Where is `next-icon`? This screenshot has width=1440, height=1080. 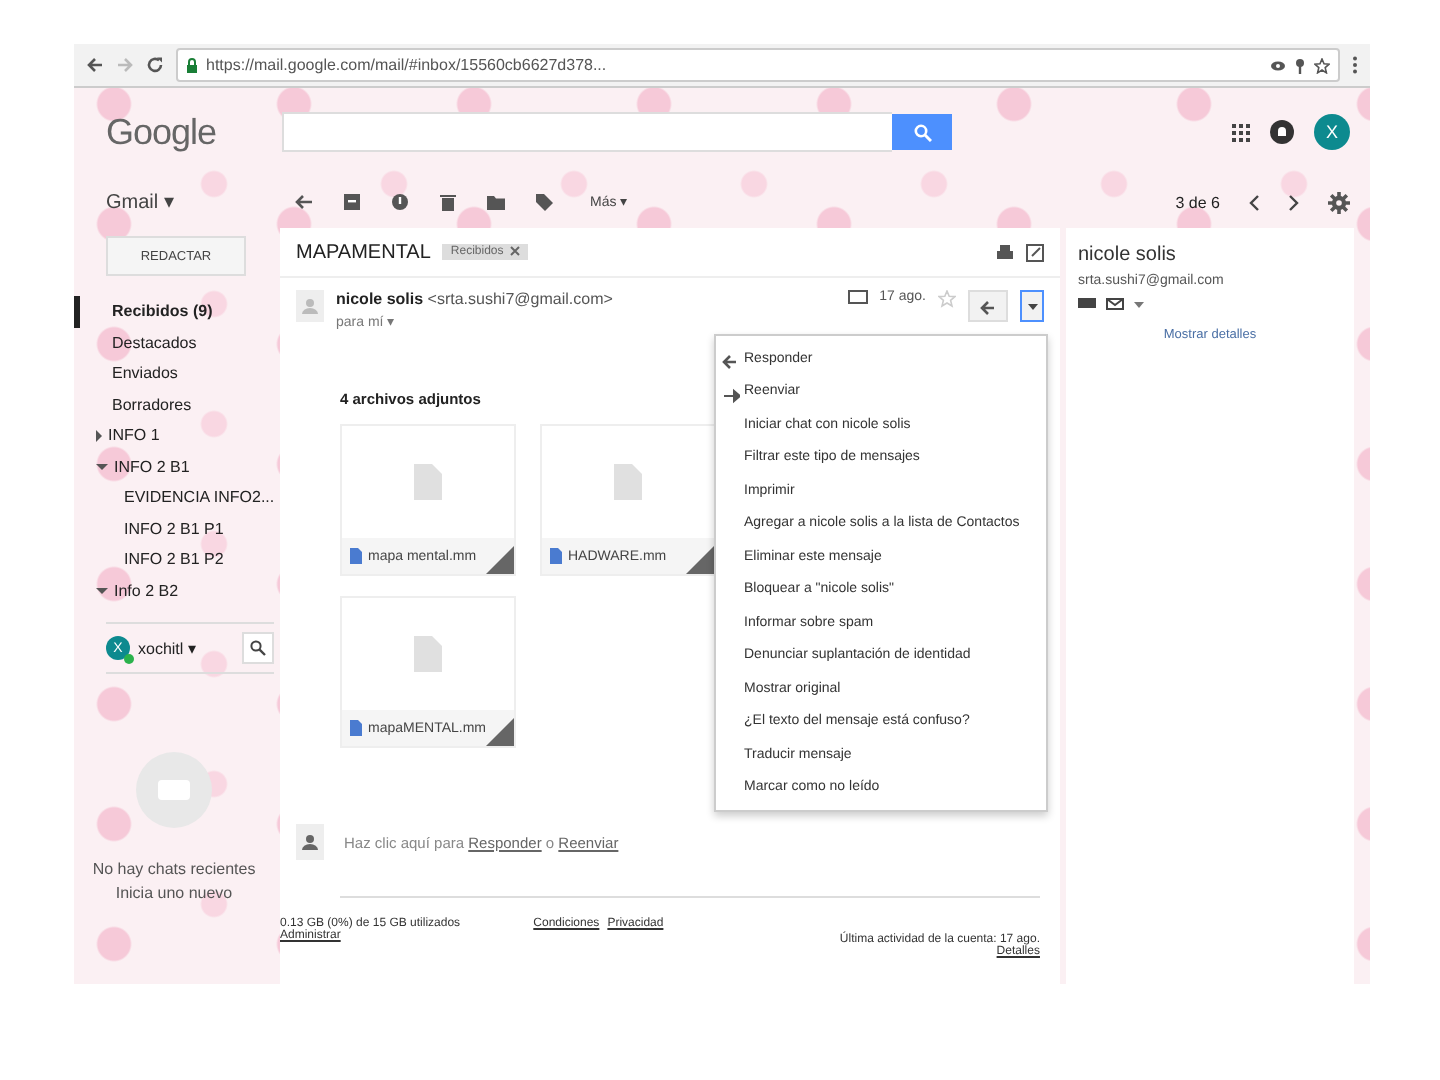 next-icon is located at coordinates (1294, 202).